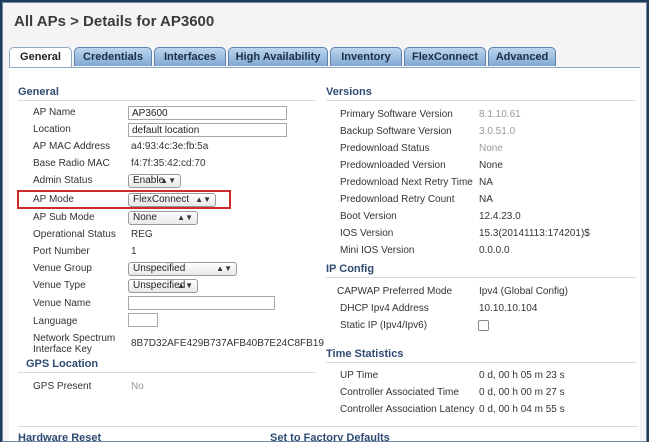  I want to click on boot-version-value: 12.4.23.0, so click(500, 216).